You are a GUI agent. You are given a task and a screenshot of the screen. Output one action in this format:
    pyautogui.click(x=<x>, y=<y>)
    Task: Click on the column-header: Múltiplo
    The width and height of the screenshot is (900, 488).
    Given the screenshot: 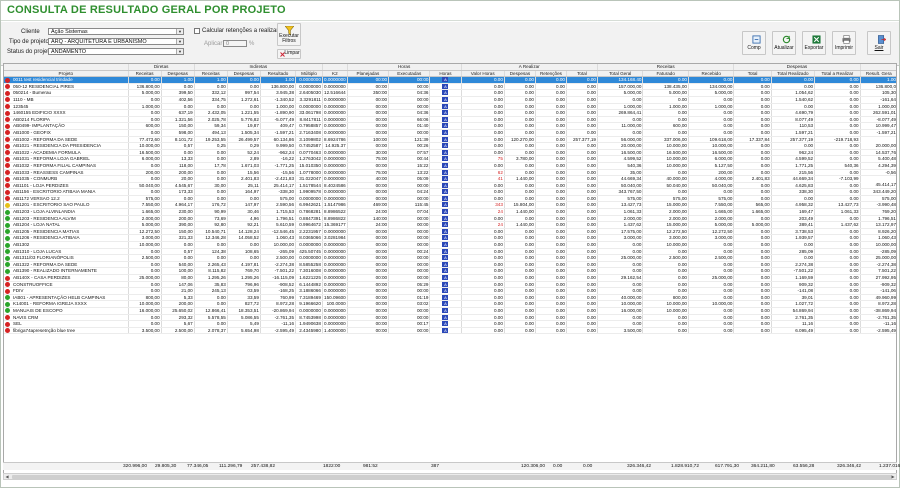 What is the action you would take?
    pyautogui.click(x=309, y=74)
    